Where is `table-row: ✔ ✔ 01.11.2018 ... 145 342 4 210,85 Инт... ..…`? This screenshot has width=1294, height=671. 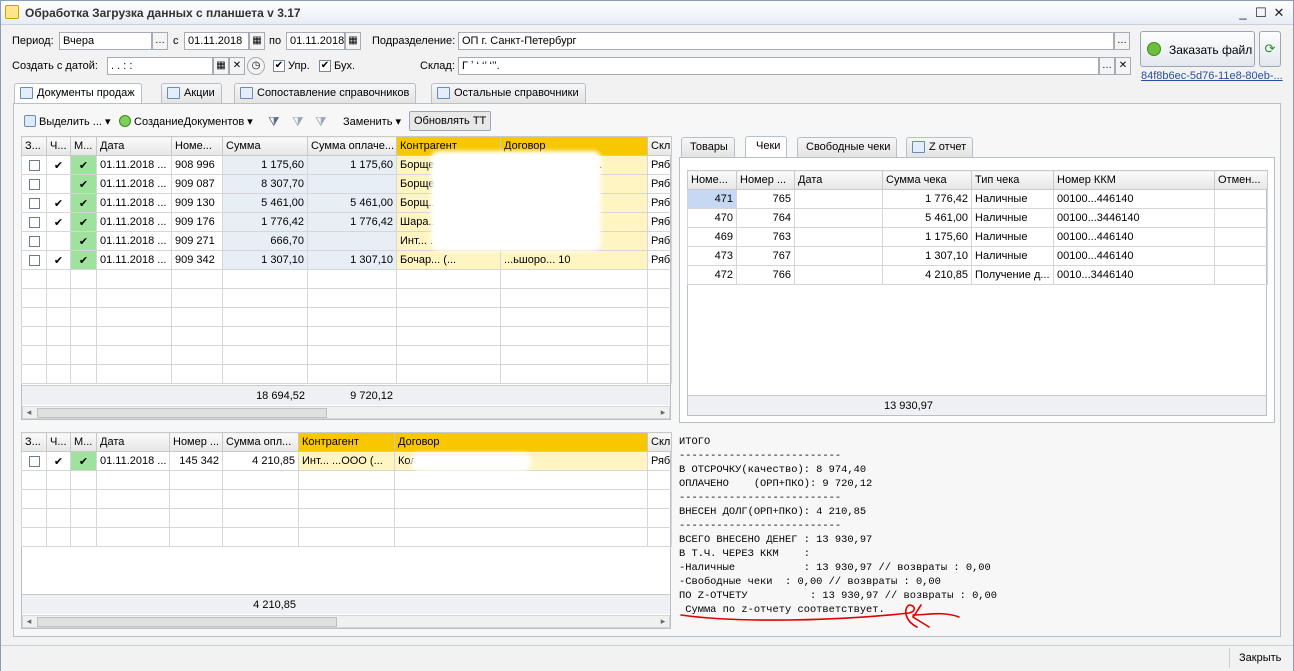 table-row: ✔ ✔ 01.11.2018 ... 145 342 4 210,85 Инт... ..… is located at coordinates (346, 461).